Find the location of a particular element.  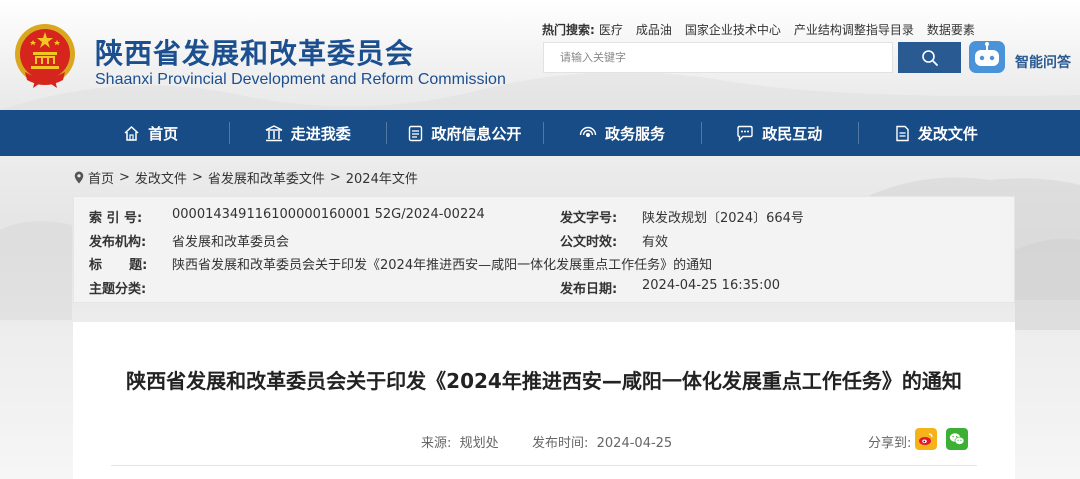

breadcrumb: 首页 > 发改文件 > 省发展和改革委文件 > 2024年文件 is located at coordinates (246, 177).